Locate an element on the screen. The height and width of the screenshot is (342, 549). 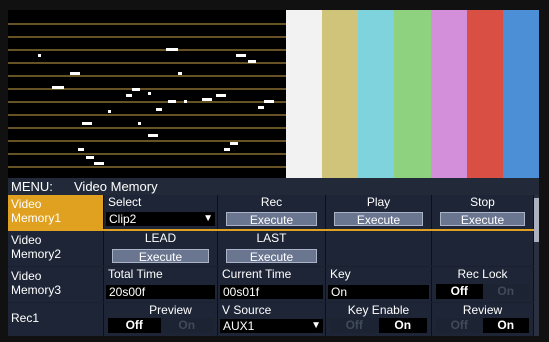
play-cell: Play Execute is located at coordinates (379, 212).